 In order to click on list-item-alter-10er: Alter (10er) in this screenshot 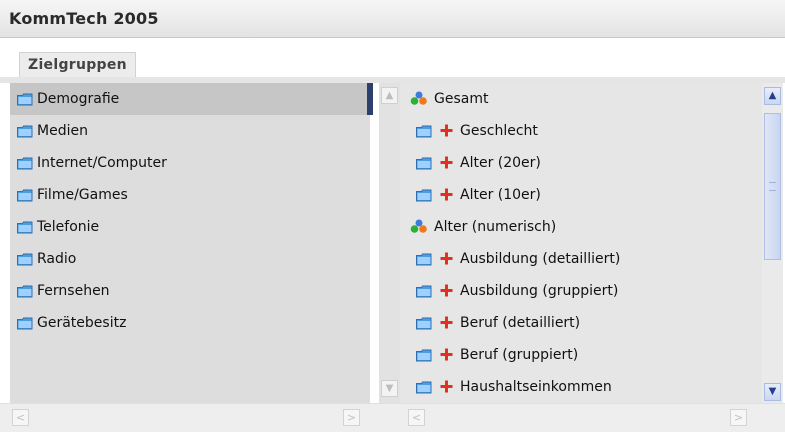, I will do `click(581, 195)`.